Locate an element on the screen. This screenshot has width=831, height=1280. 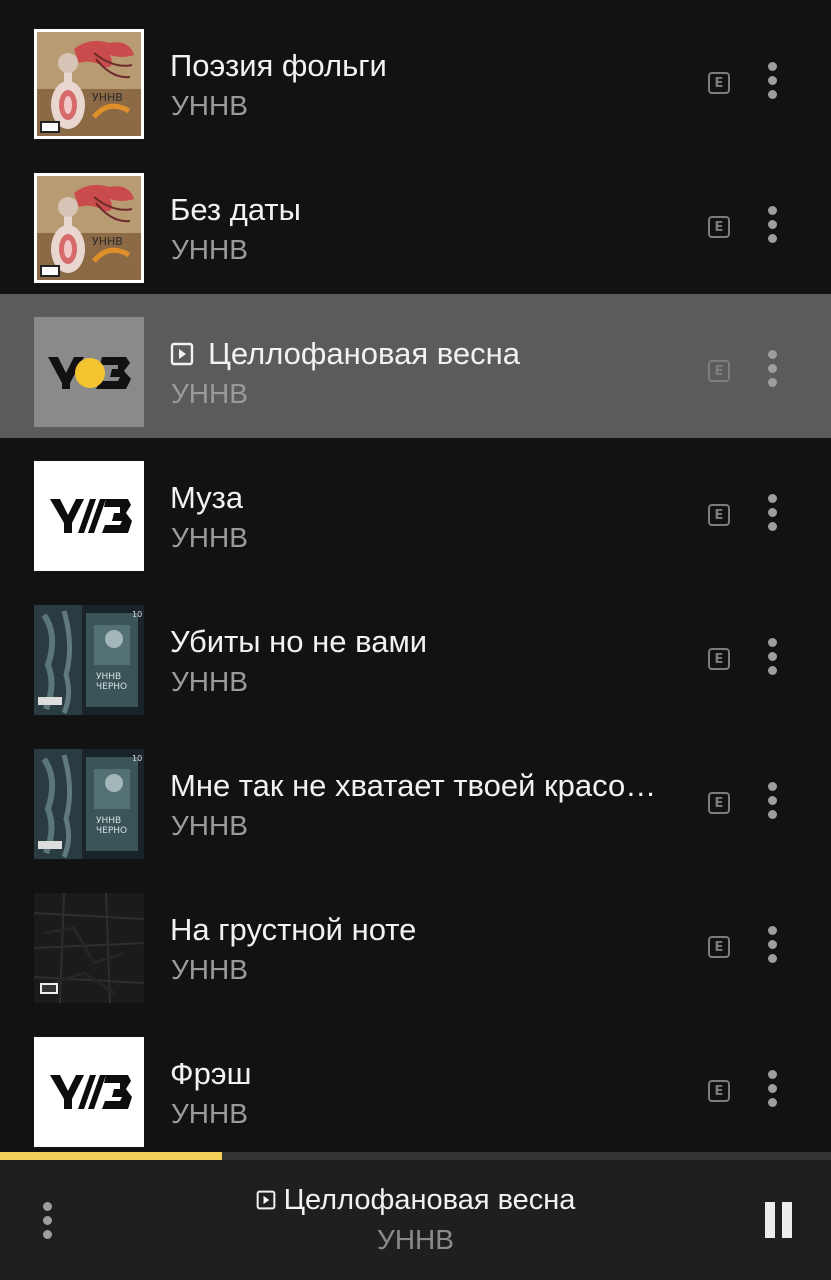
player-title-line: Целлофановая весна is located at coordinates (415, 1200).